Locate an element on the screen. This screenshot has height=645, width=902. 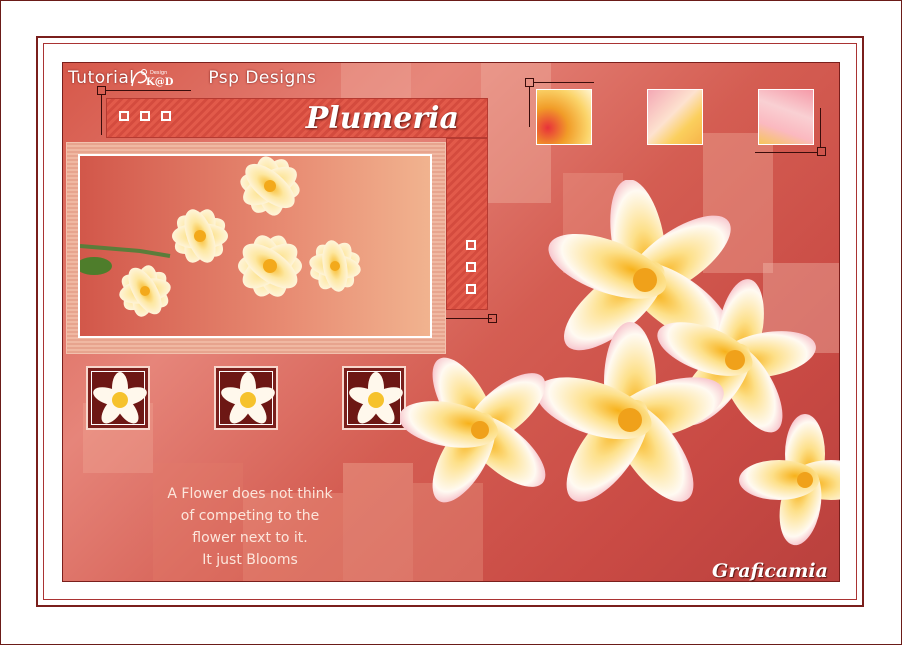
plumeria-cluster-icon is located at coordinates (220, 236).